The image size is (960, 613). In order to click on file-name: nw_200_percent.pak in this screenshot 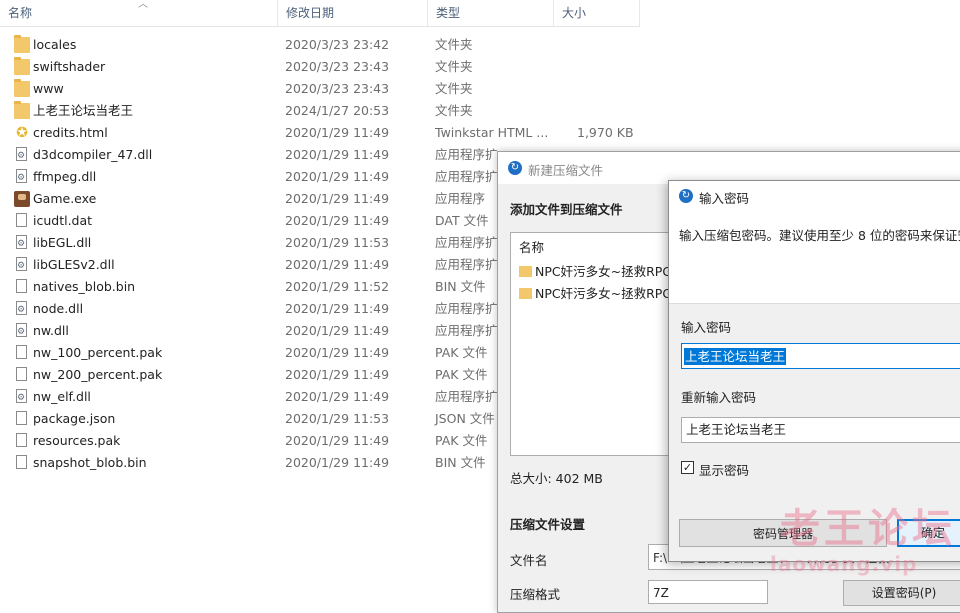, I will do `click(98, 374)`.